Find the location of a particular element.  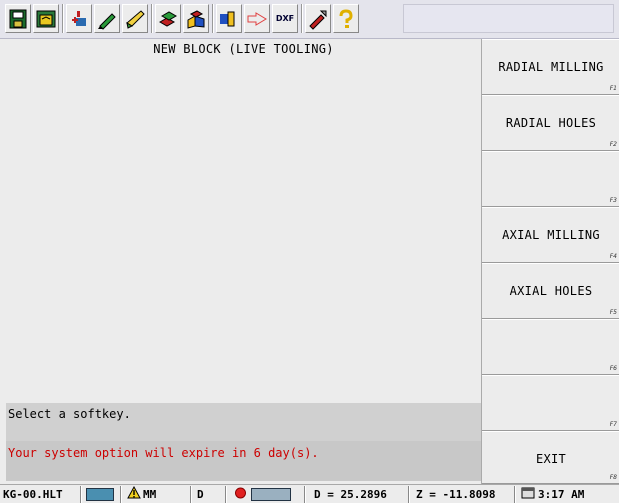

function-key-label: F6 is located at coordinates (613, 368).